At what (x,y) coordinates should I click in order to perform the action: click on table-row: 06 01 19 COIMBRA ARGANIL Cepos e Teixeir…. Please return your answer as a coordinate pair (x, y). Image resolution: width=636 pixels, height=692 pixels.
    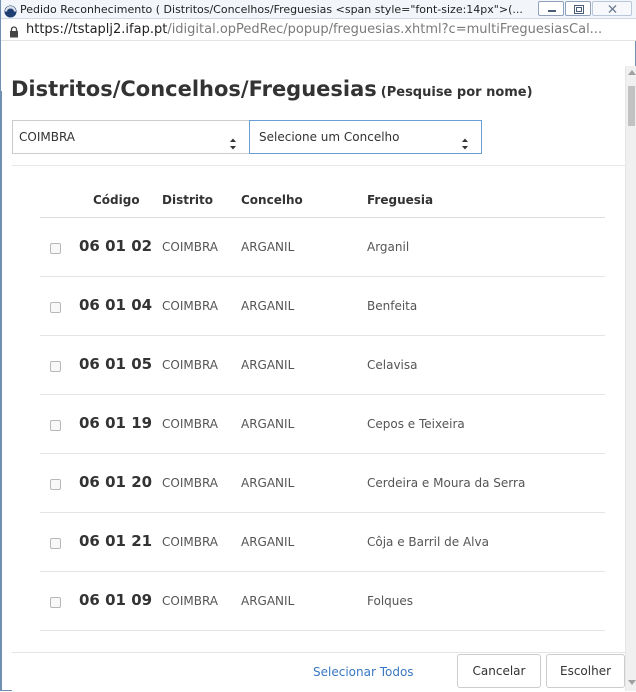
    Looking at the image, I should click on (322, 424).